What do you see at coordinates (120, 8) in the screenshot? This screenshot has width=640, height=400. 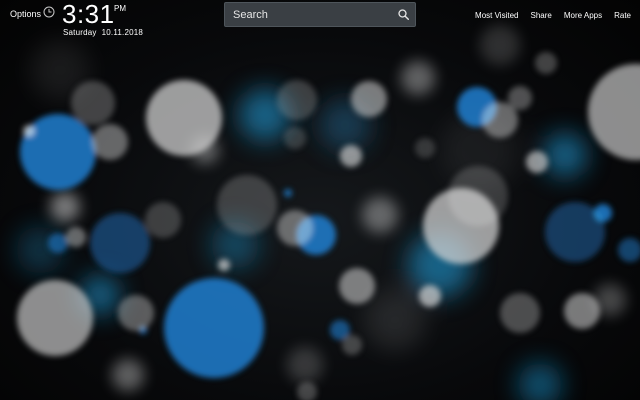 I see `clock-ampm: PM` at bounding box center [120, 8].